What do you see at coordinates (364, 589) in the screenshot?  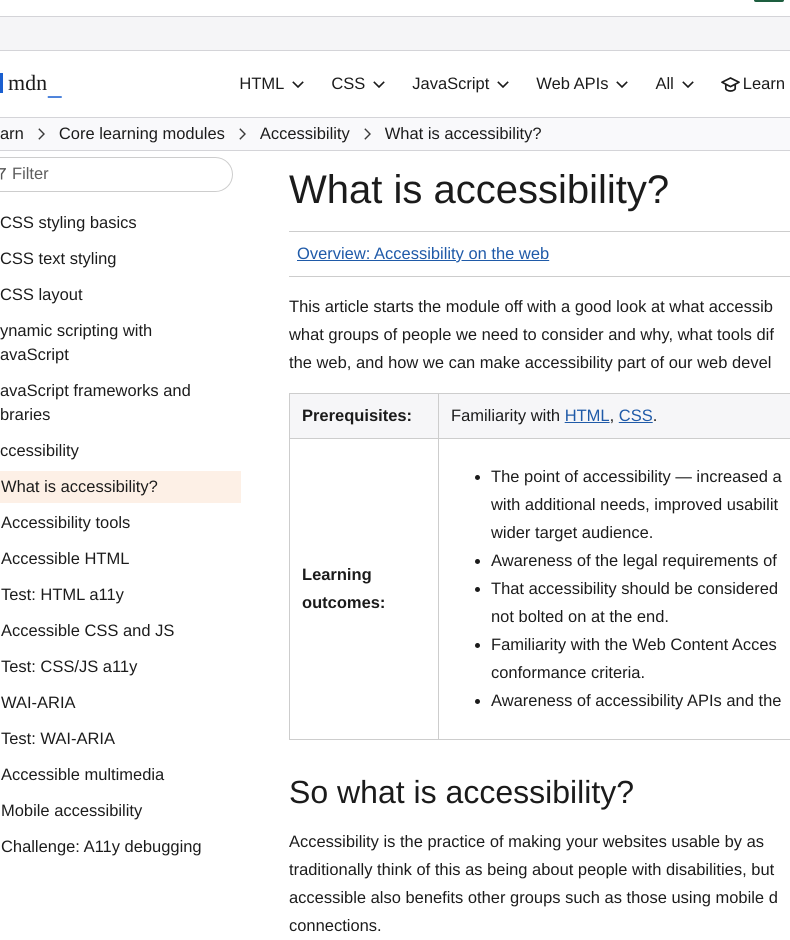 I see `row-header: Learning outcomes:` at bounding box center [364, 589].